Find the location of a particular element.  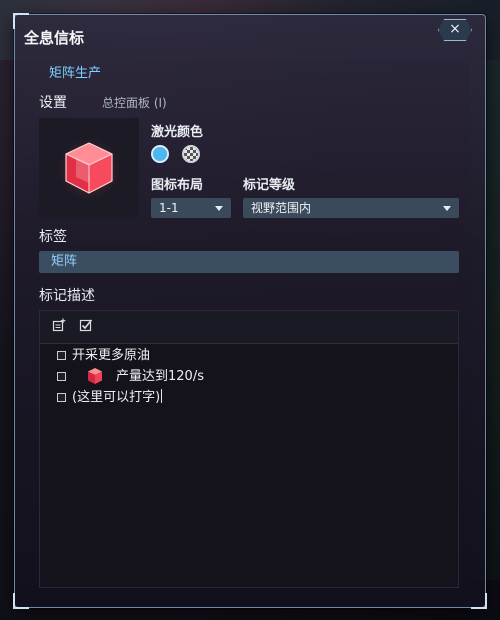

insert-icon is located at coordinates (59, 325).